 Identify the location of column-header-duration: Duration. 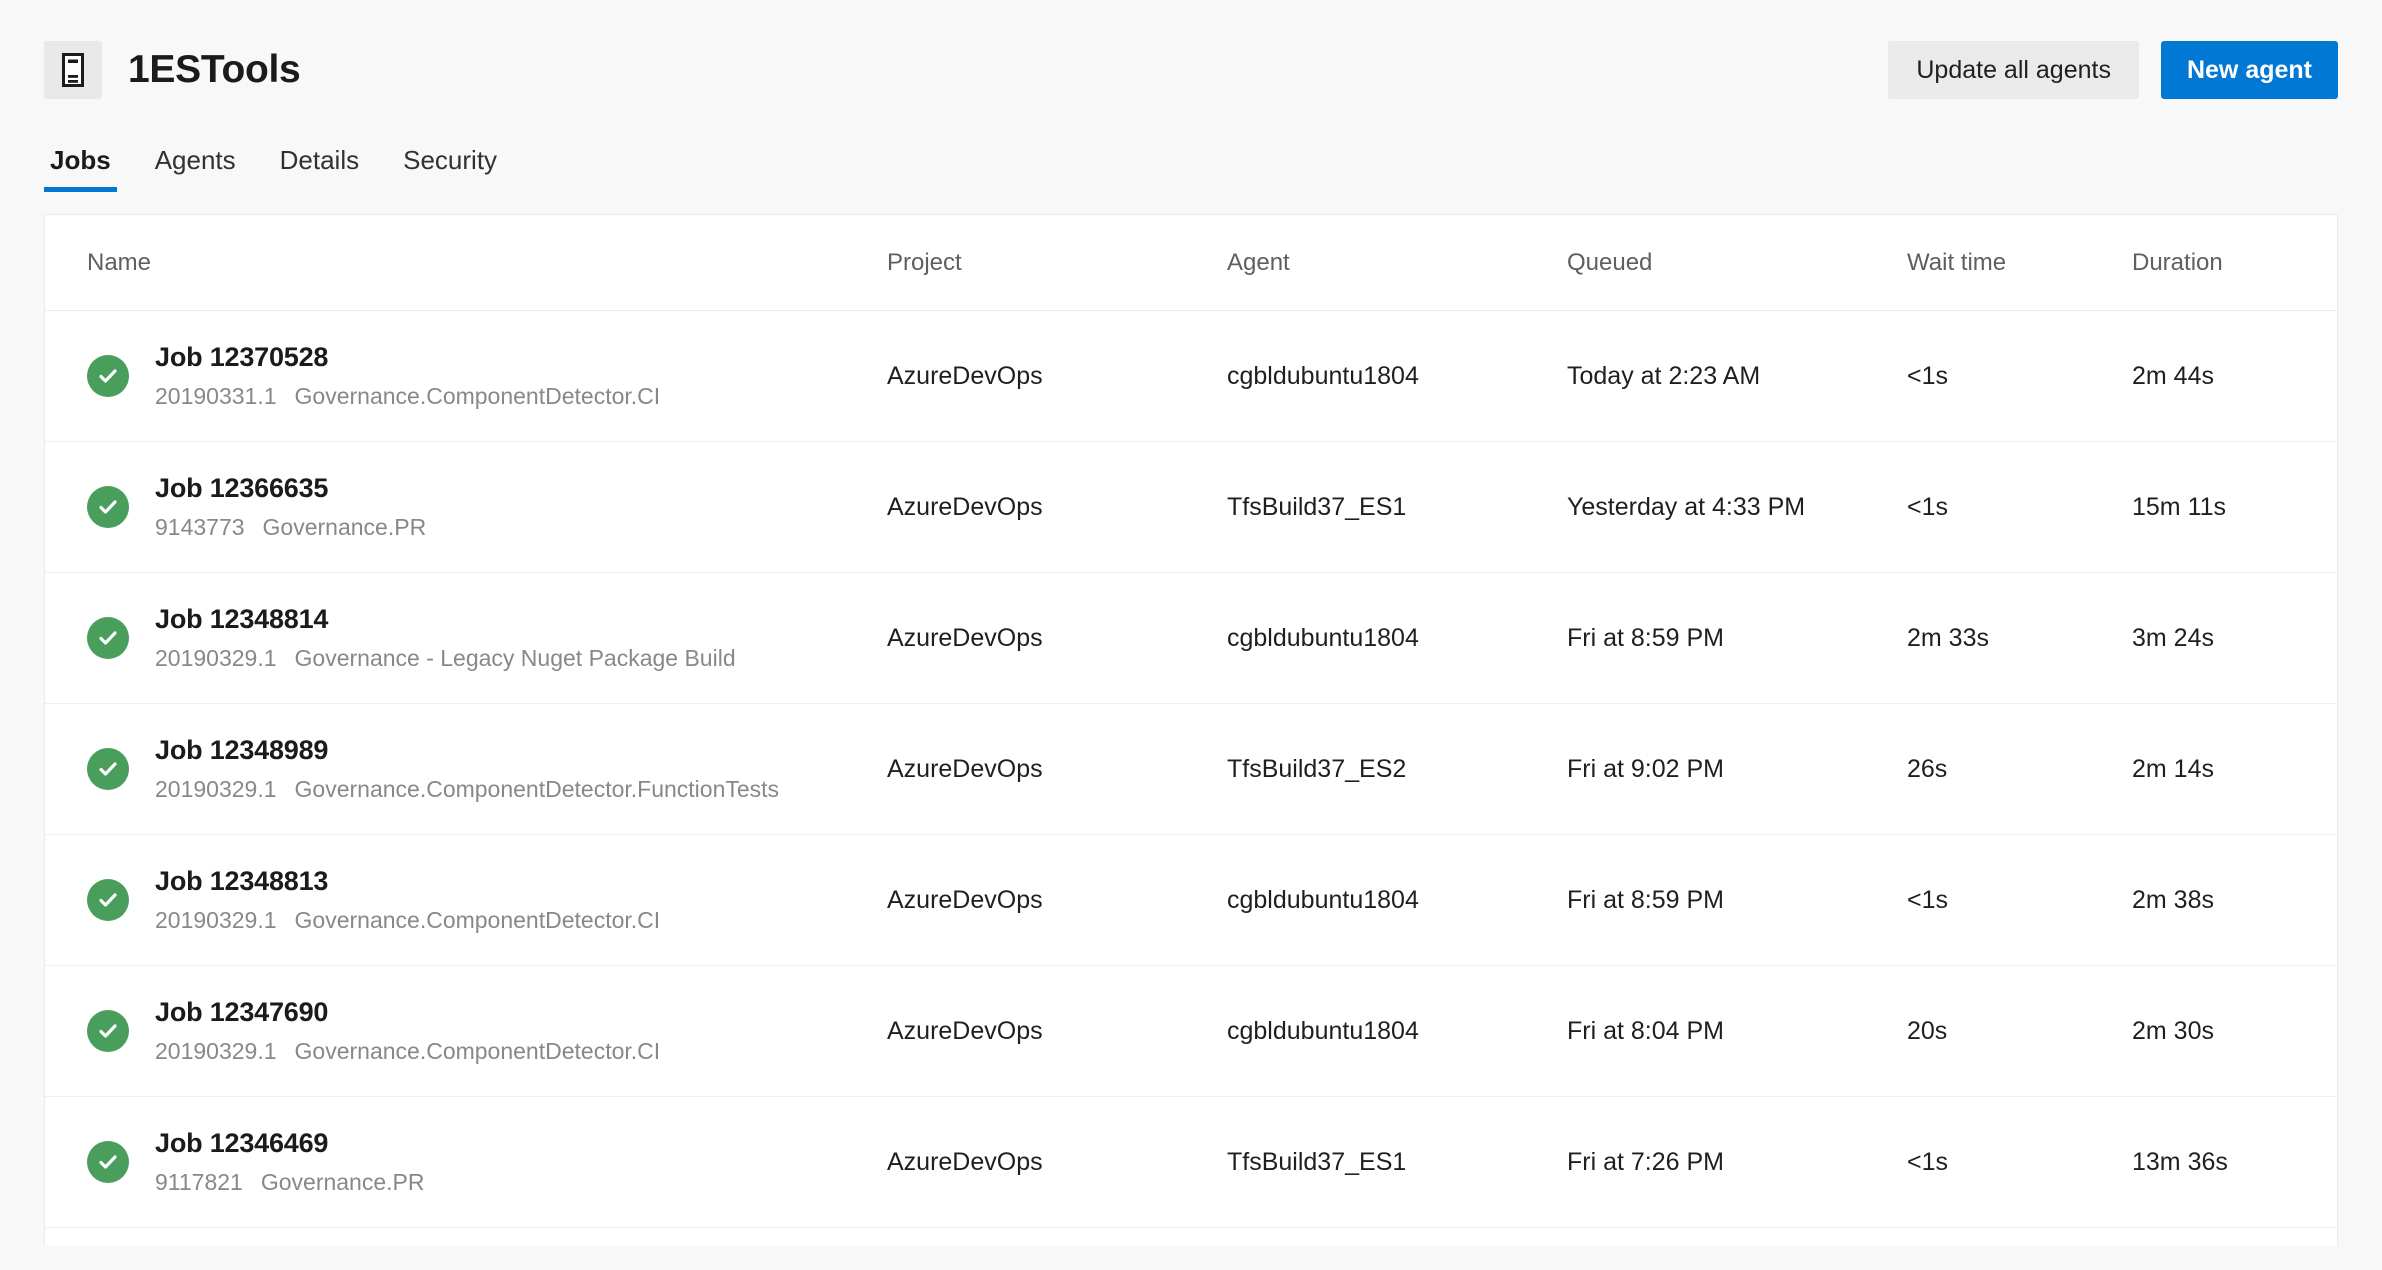
(2234, 263).